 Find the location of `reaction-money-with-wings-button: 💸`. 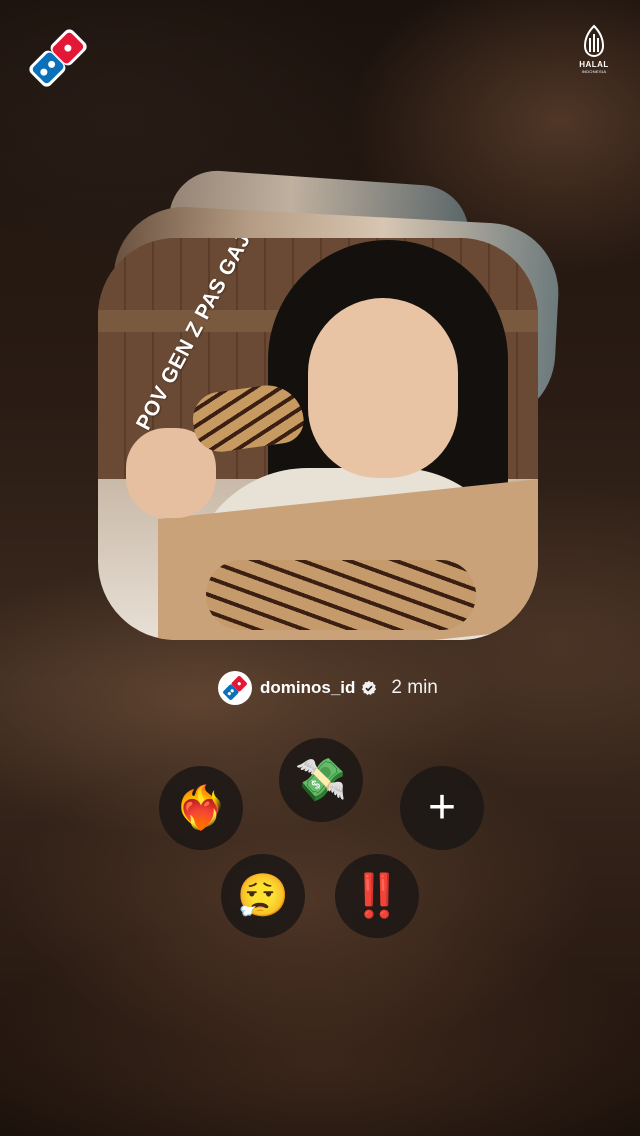

reaction-money-with-wings-button: 💸 is located at coordinates (321, 780).